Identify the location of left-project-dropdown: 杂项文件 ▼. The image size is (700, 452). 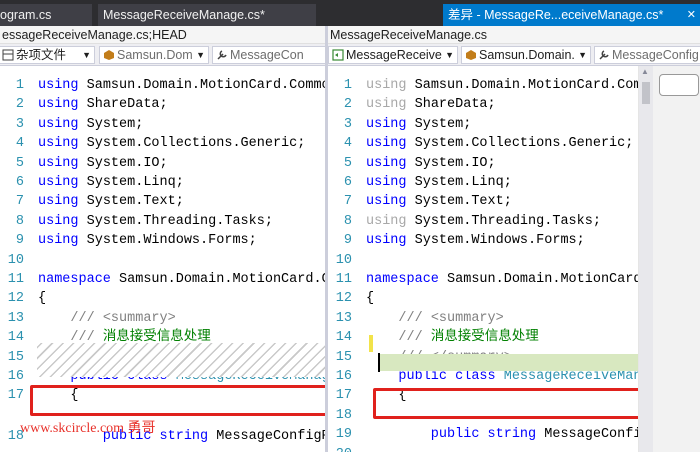
(47, 55).